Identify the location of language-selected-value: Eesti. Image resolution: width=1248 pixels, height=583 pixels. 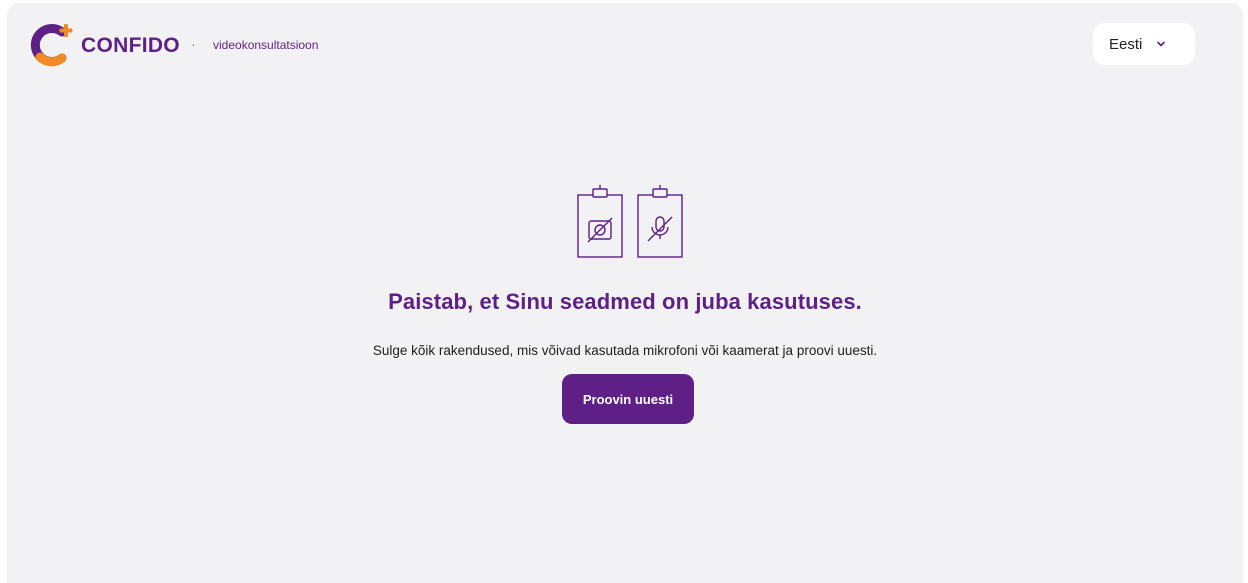
(1126, 44).